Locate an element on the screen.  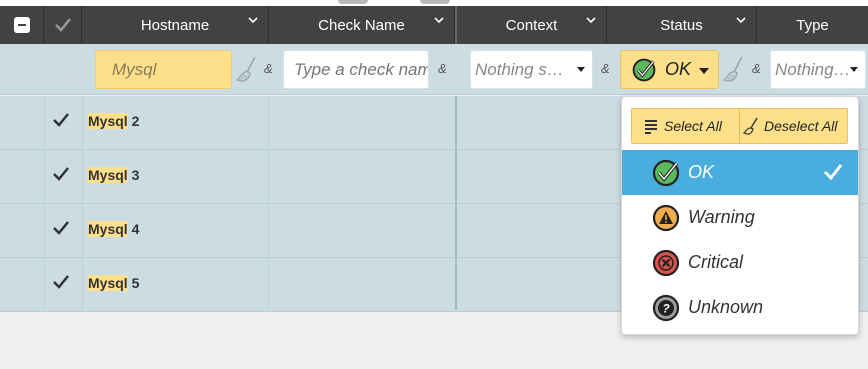
column-label: Hostname is located at coordinates (175, 25).